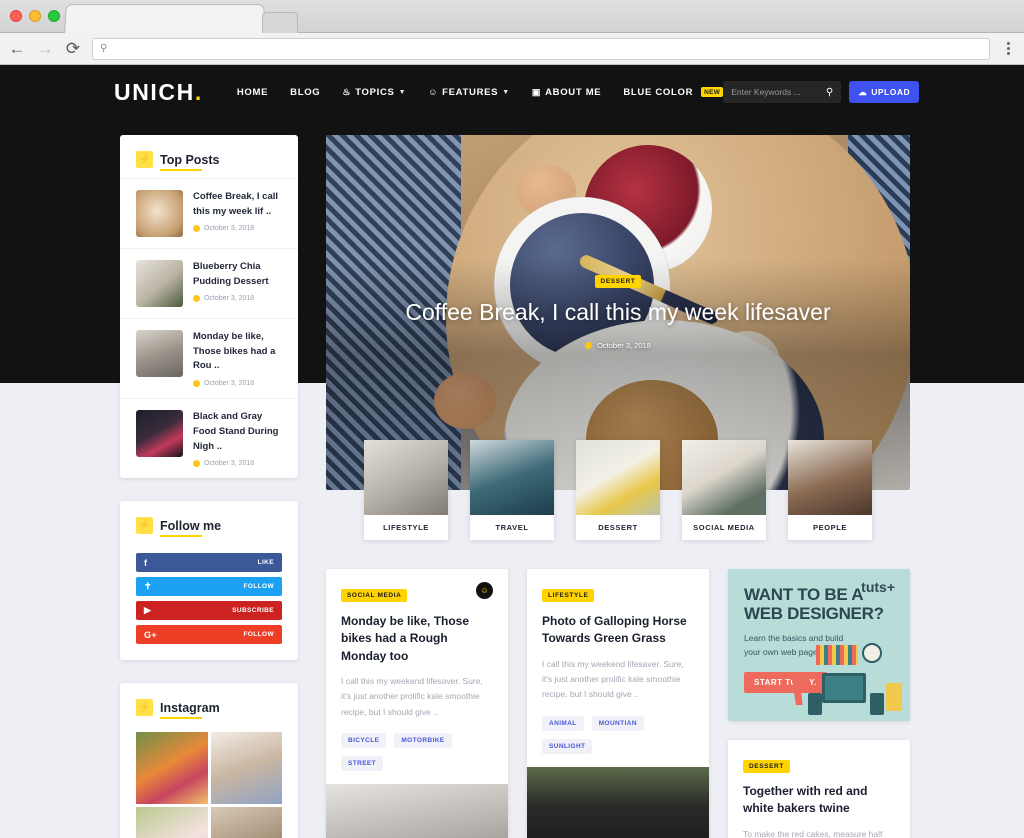  What do you see at coordinates (766, 766) in the screenshot?
I see `article-category-badge: DESSERT` at bounding box center [766, 766].